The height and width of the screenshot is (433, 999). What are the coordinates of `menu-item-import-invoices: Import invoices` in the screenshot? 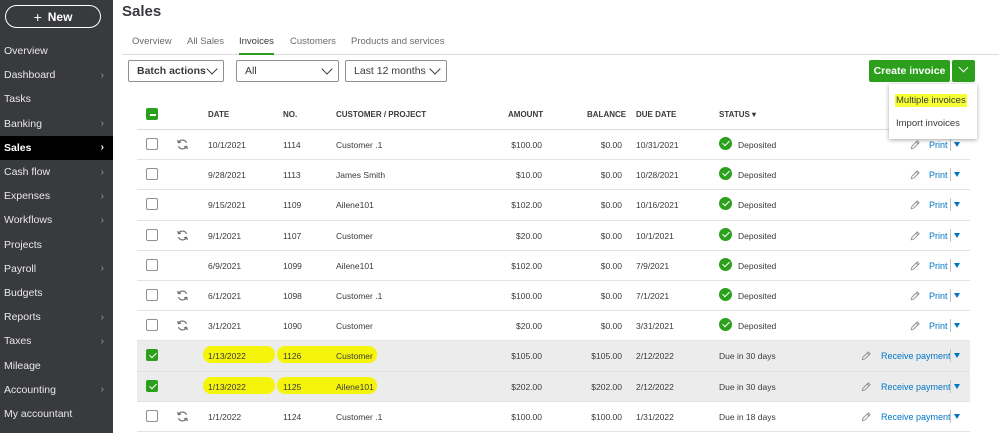 It's located at (928, 123).